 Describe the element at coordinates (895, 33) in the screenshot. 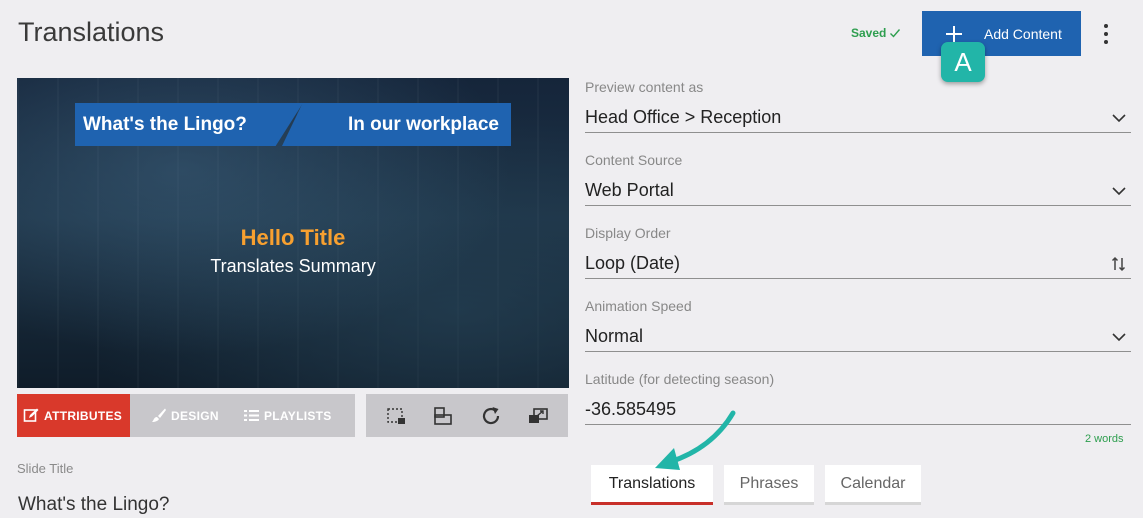

I see `check-icon` at that location.